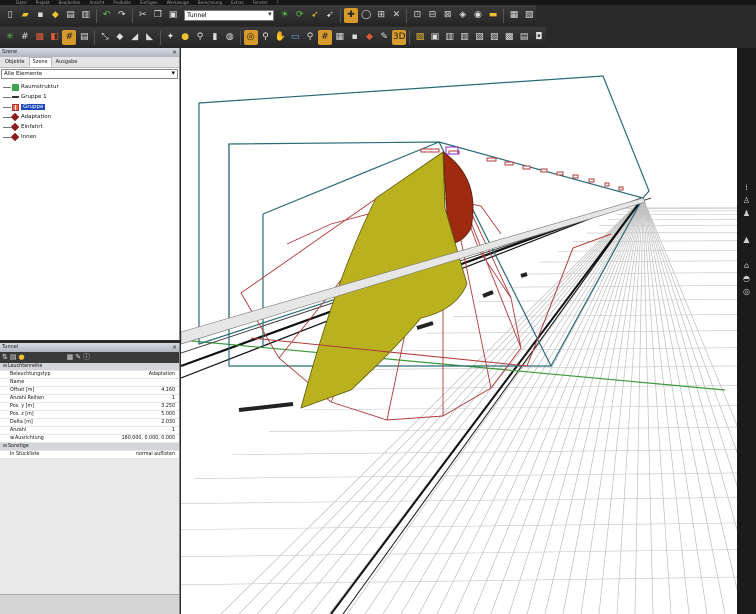 The image size is (756, 614). What do you see at coordinates (285, 15) in the screenshot?
I see `light-green-icon: ☀` at bounding box center [285, 15].